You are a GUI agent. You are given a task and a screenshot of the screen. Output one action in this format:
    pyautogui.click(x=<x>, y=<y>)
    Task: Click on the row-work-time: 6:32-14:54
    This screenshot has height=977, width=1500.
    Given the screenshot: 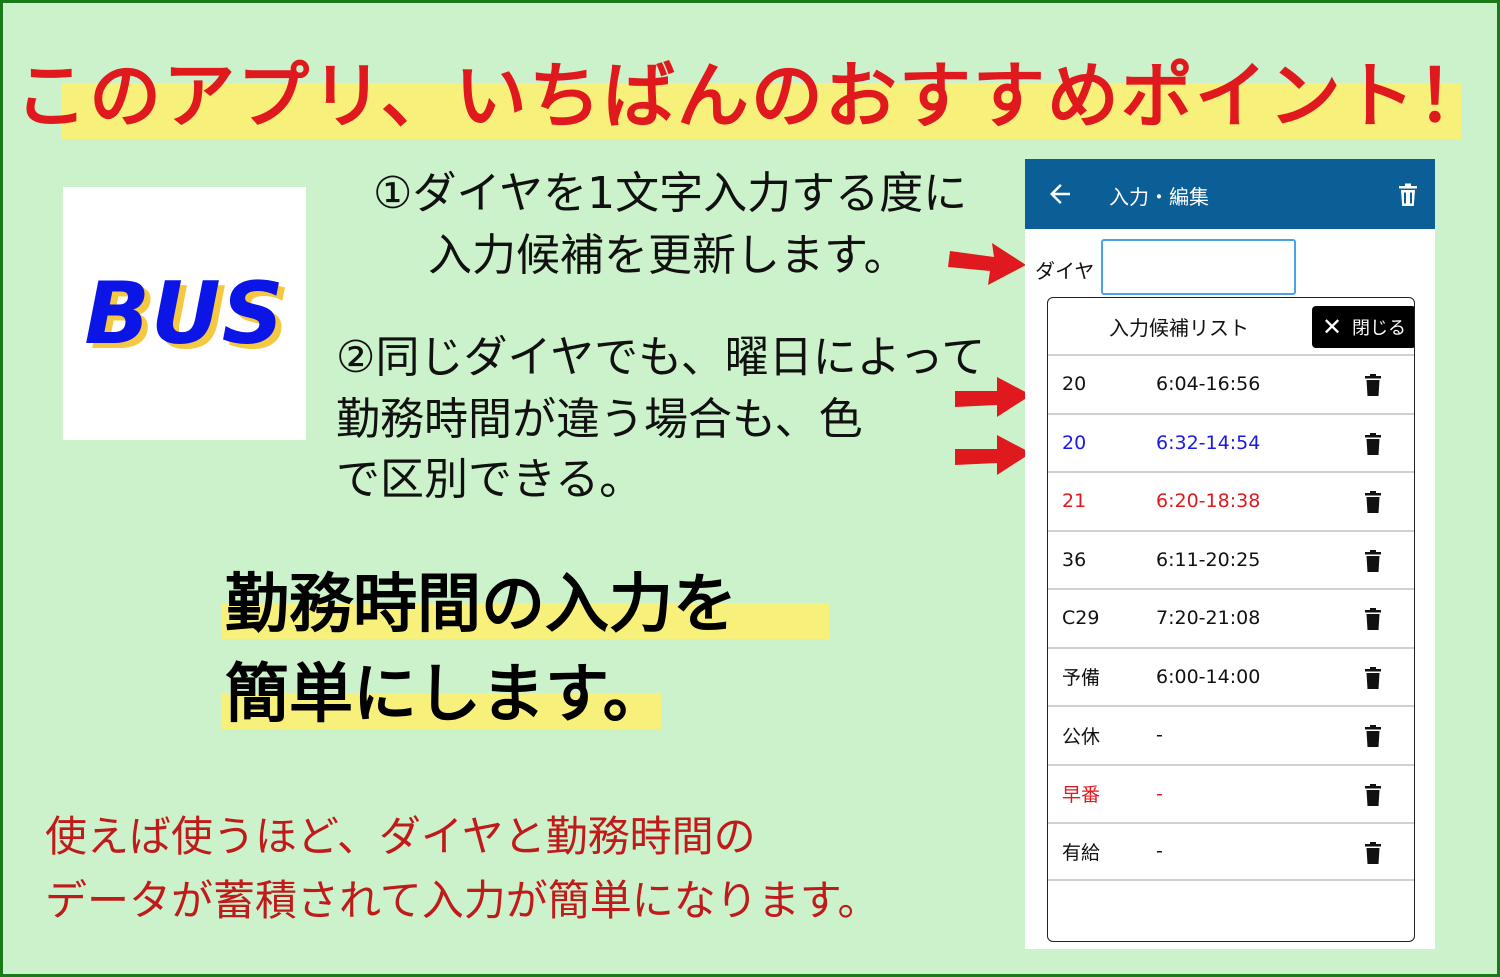 What is the action you would take?
    pyautogui.click(x=1208, y=442)
    